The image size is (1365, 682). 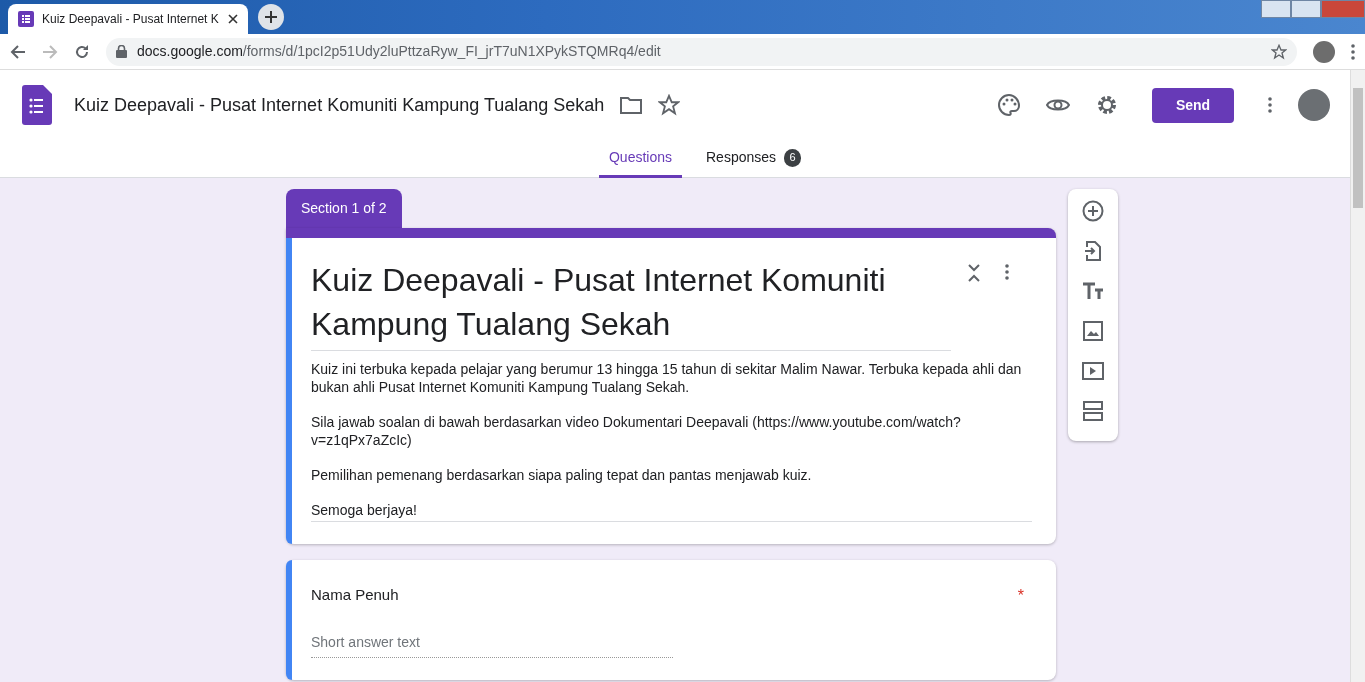 What do you see at coordinates (667, 378) in the screenshot?
I see `description-paragraph: Kuiz ini terbuka kepada pelajar yang berumur 13 hingga 15 tahun di sekitar Malim Nawar. Terbuka kepada ahli dan bukan ahli Pusat Internet Komuniti Kampung Tualang Sekah.` at bounding box center [667, 378].